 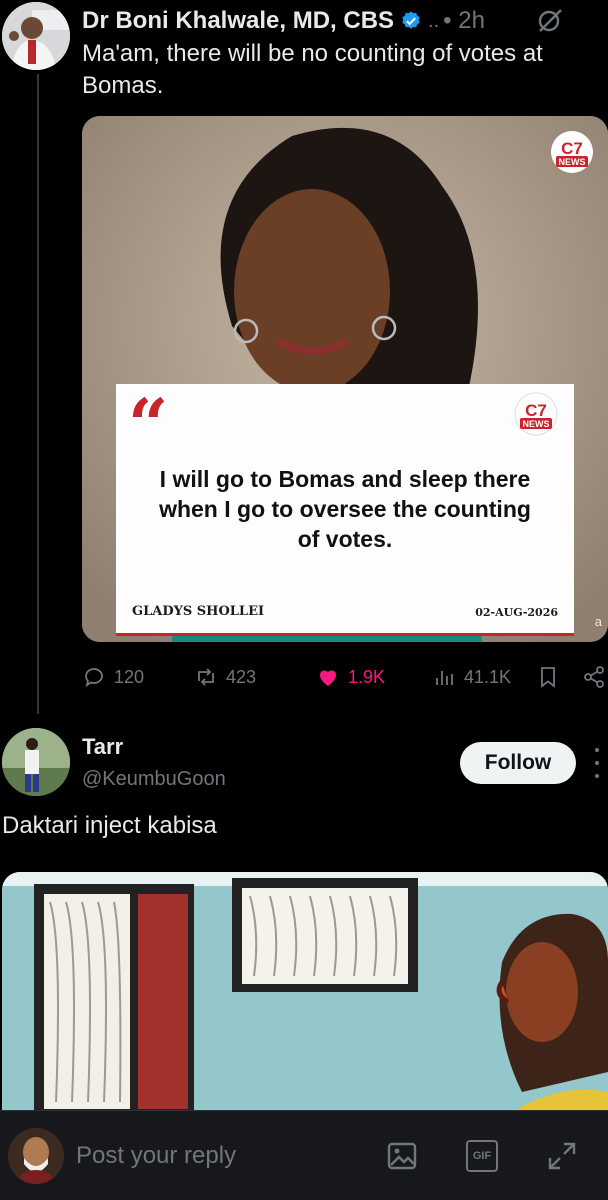 What do you see at coordinates (154, 779) in the screenshot?
I see `reply-author-handle: @KeumbuGoon` at bounding box center [154, 779].